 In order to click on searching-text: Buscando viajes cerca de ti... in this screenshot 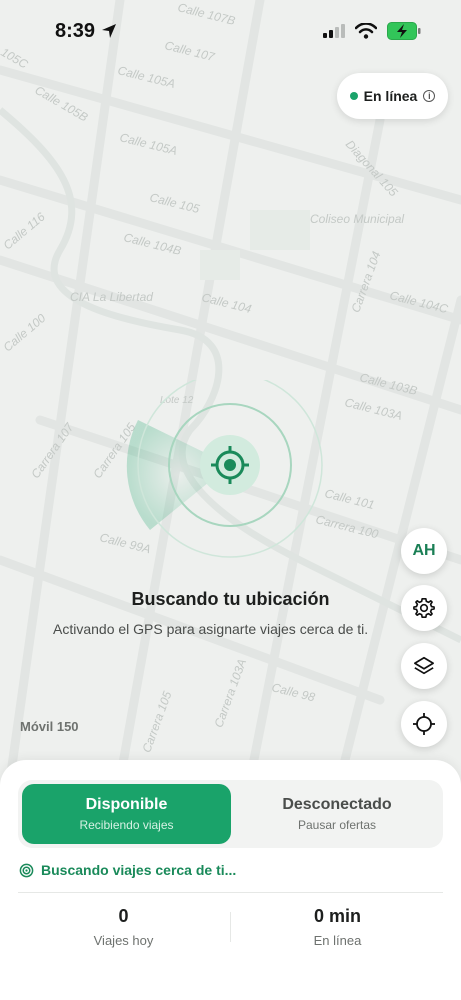, I will do `click(139, 870)`.